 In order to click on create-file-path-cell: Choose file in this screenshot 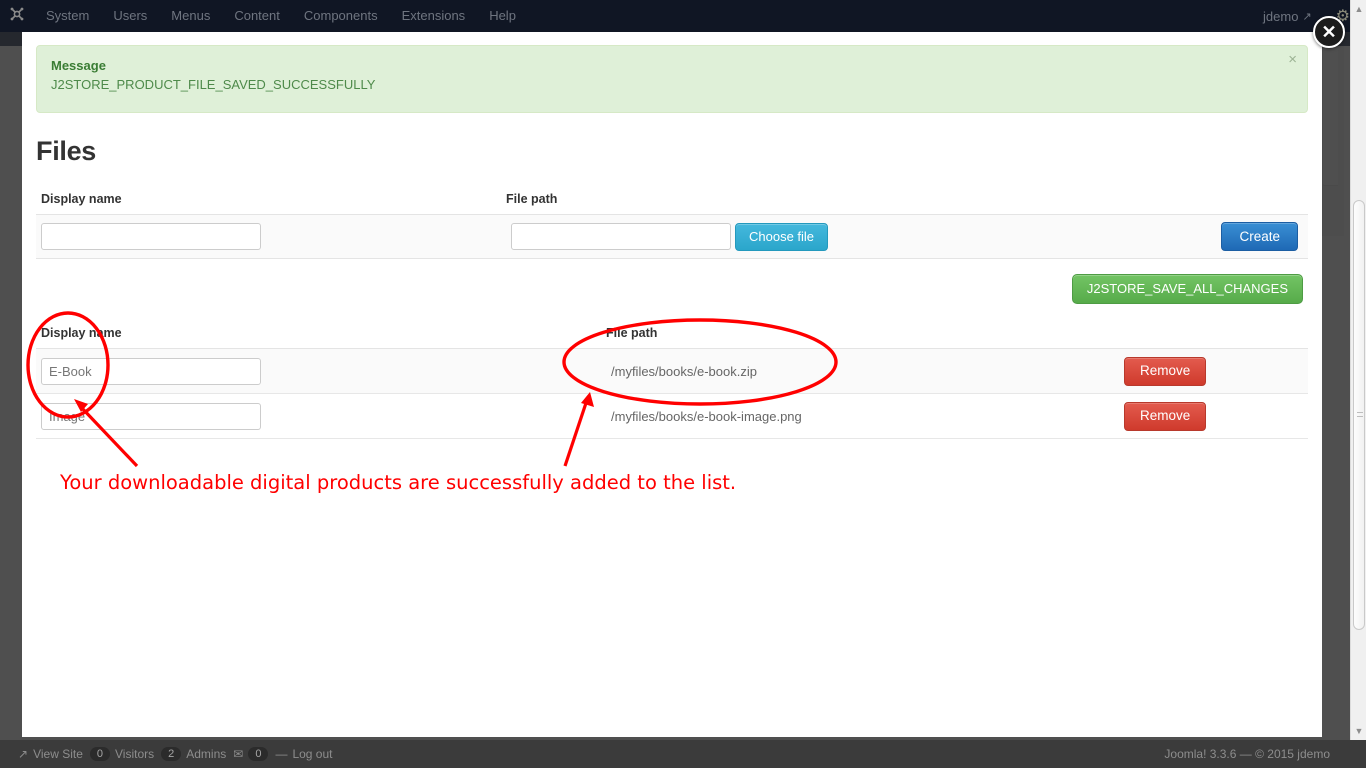, I will do `click(751, 236)`.